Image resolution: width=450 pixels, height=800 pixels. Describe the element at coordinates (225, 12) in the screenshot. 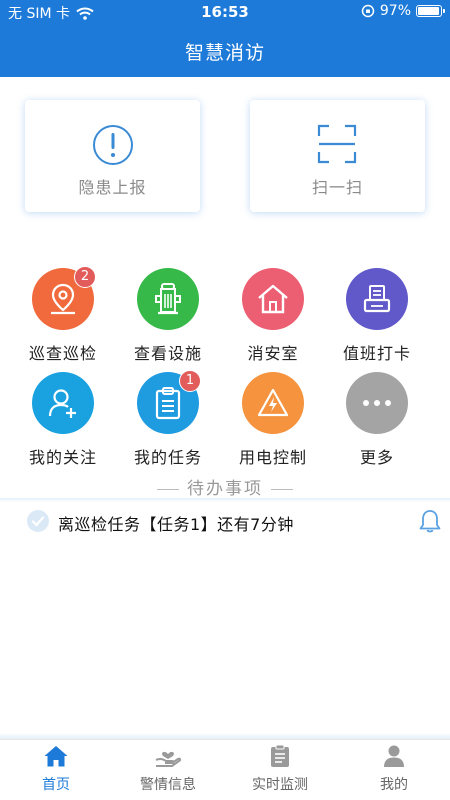

I see `status-bar: 无 SIM 卡 16:53 97%` at that location.